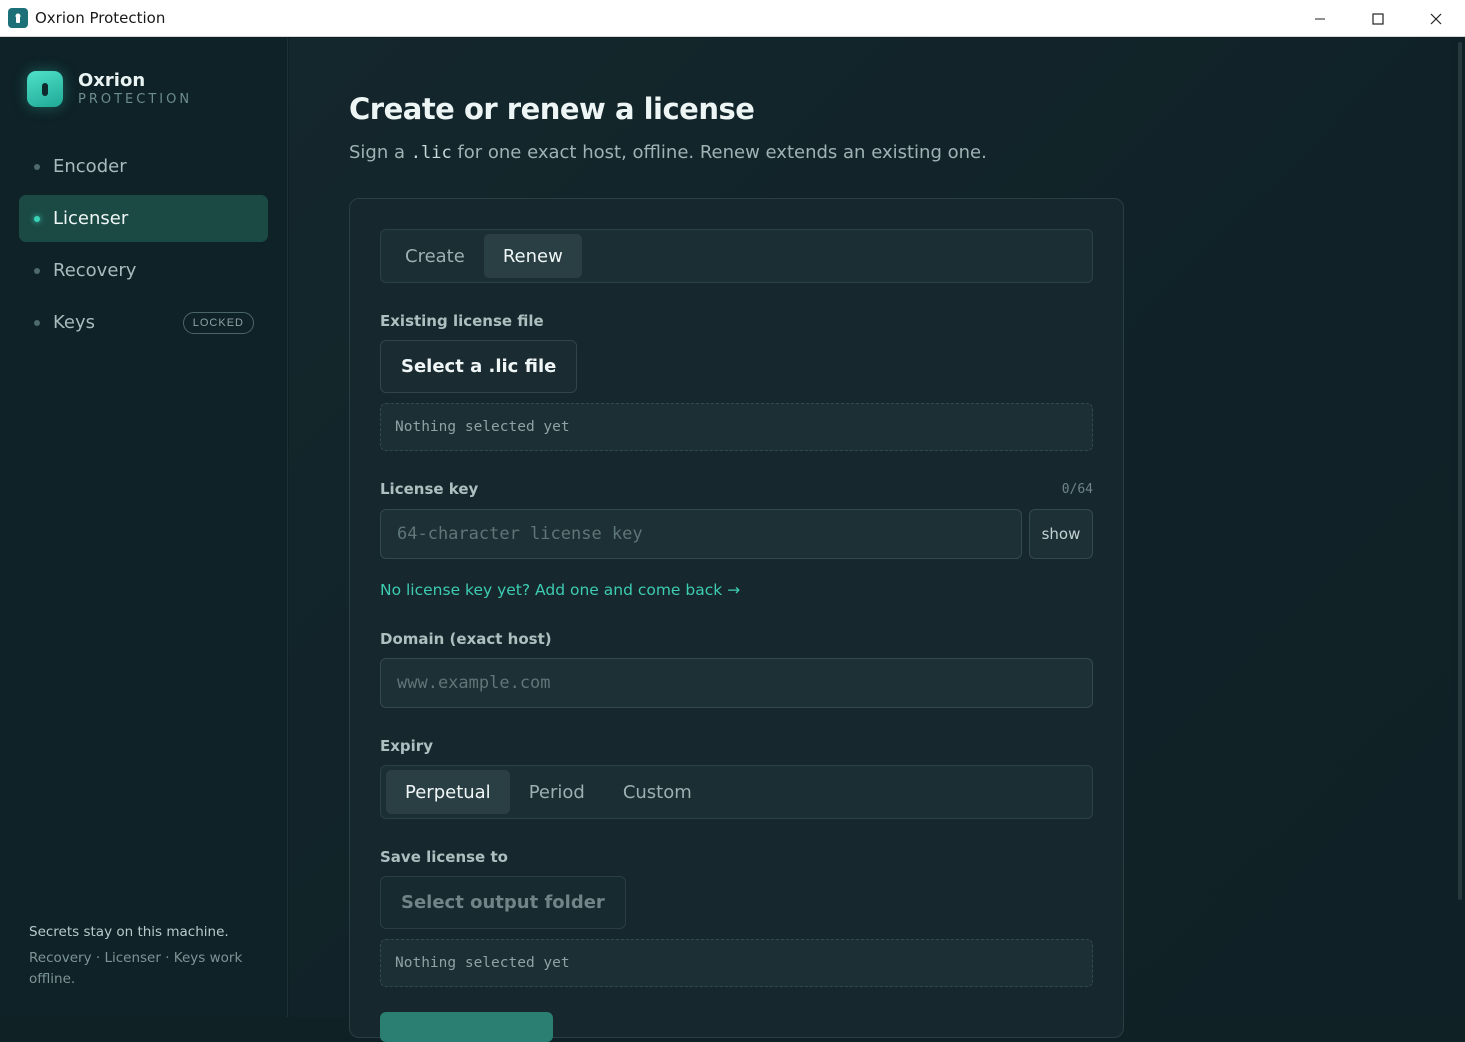 The height and width of the screenshot is (1042, 1465). Describe the element at coordinates (479, 366) in the screenshot. I see `select-lic-file-button: Select a .lic file` at that location.